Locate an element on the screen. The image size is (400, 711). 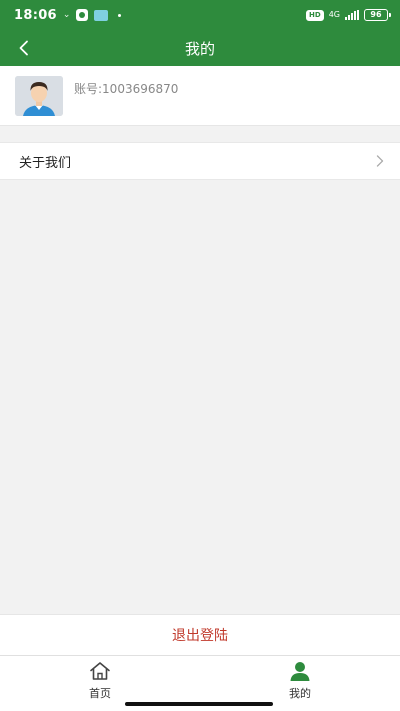
nav-label-mine: 我的 is located at coordinates (300, 693).